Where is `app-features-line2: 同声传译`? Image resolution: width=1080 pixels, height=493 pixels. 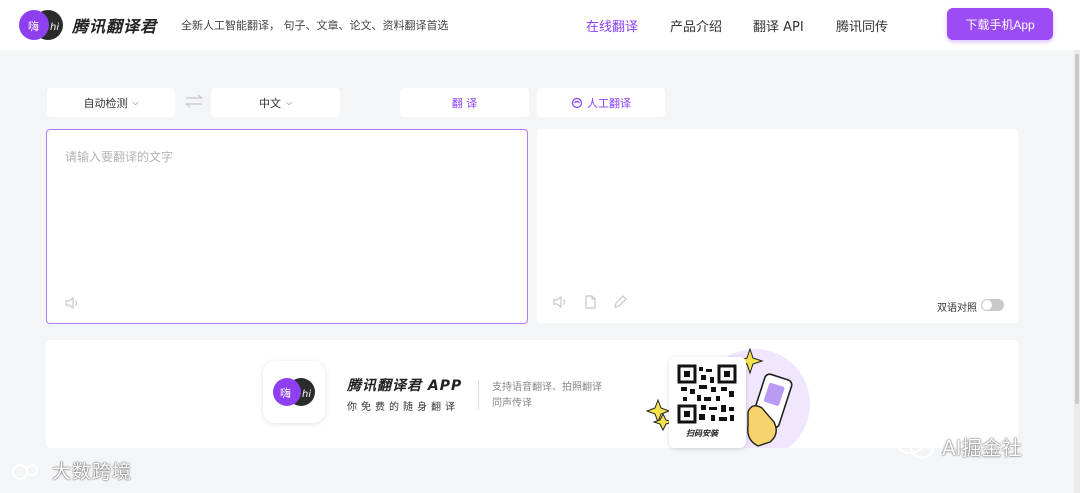 app-features-line2: 同声传译 is located at coordinates (512, 403).